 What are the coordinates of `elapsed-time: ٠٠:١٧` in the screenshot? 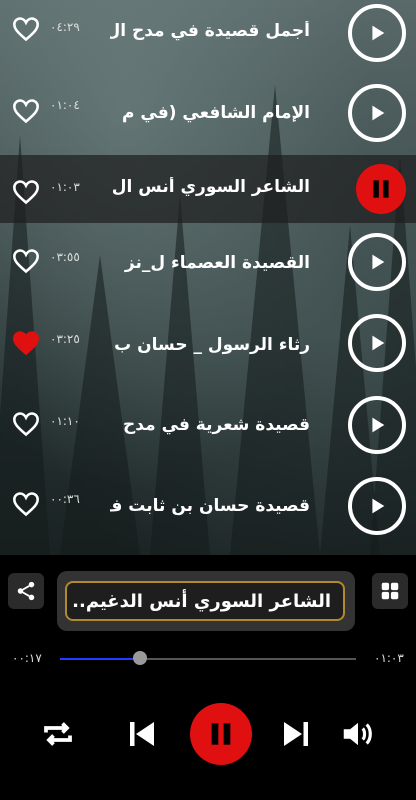 It's located at (27, 658).